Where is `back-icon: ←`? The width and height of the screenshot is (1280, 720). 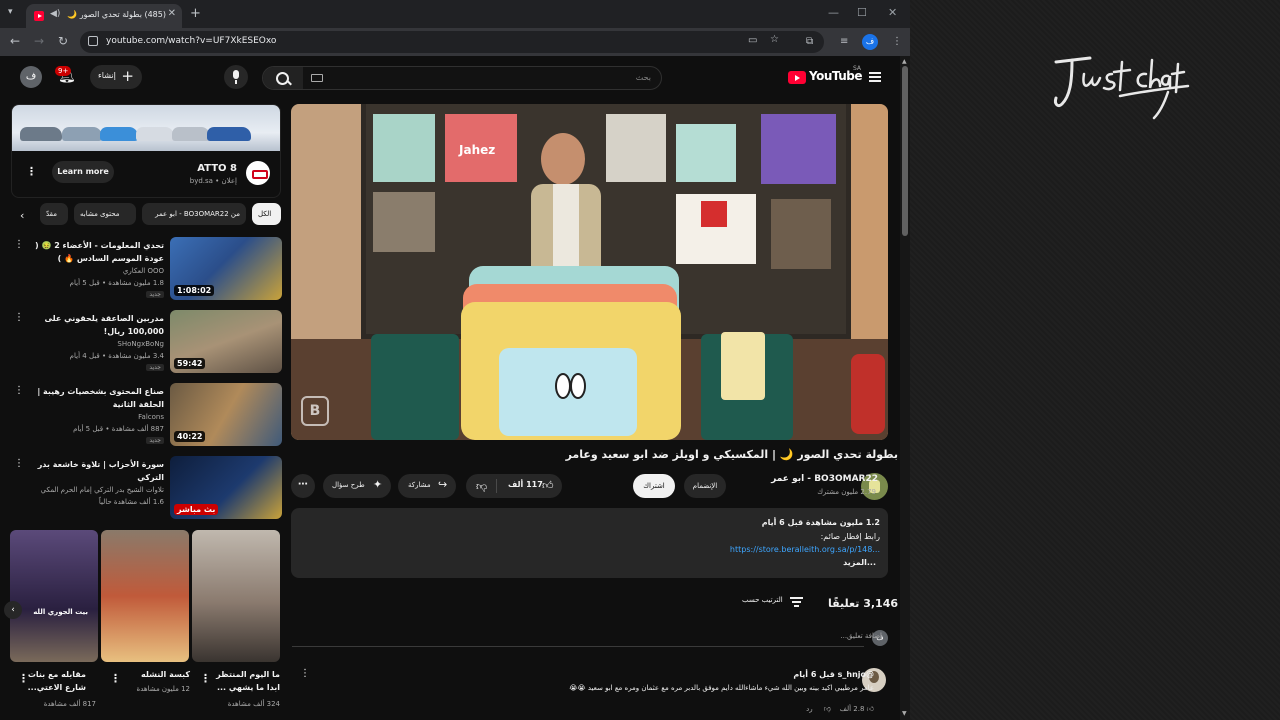
back-icon: ← is located at coordinates (15, 41).